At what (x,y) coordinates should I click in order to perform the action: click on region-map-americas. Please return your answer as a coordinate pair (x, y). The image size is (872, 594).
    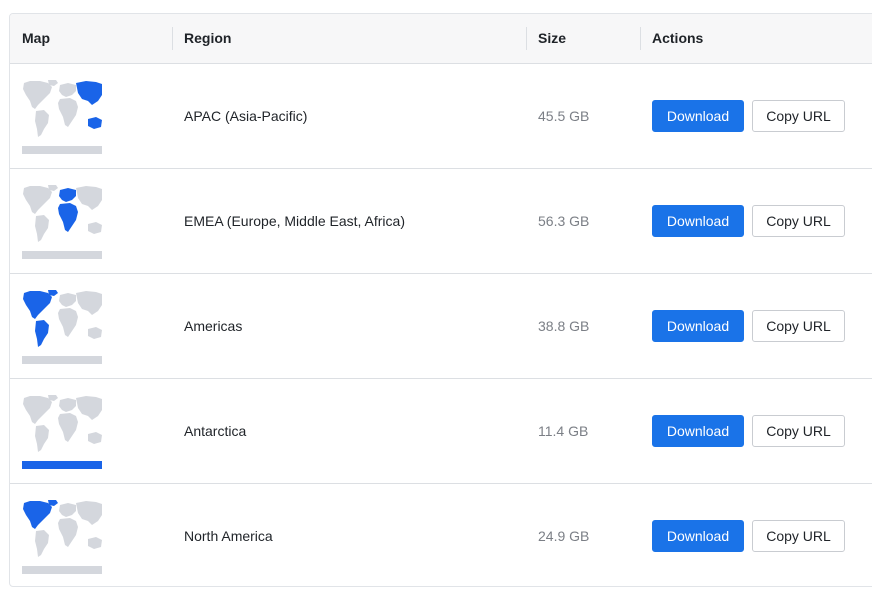
    Looking at the image, I should click on (62, 326).